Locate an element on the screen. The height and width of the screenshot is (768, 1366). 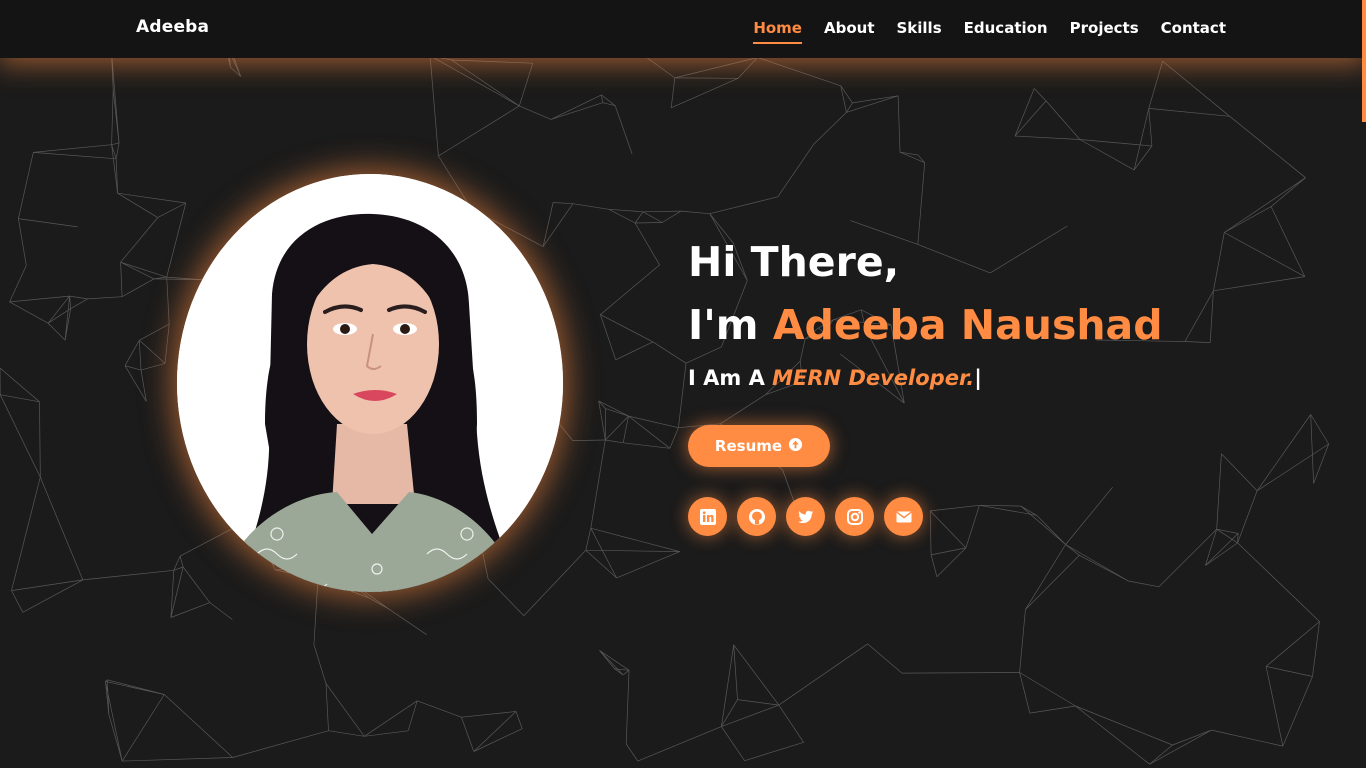
email-button is located at coordinates (903, 516).